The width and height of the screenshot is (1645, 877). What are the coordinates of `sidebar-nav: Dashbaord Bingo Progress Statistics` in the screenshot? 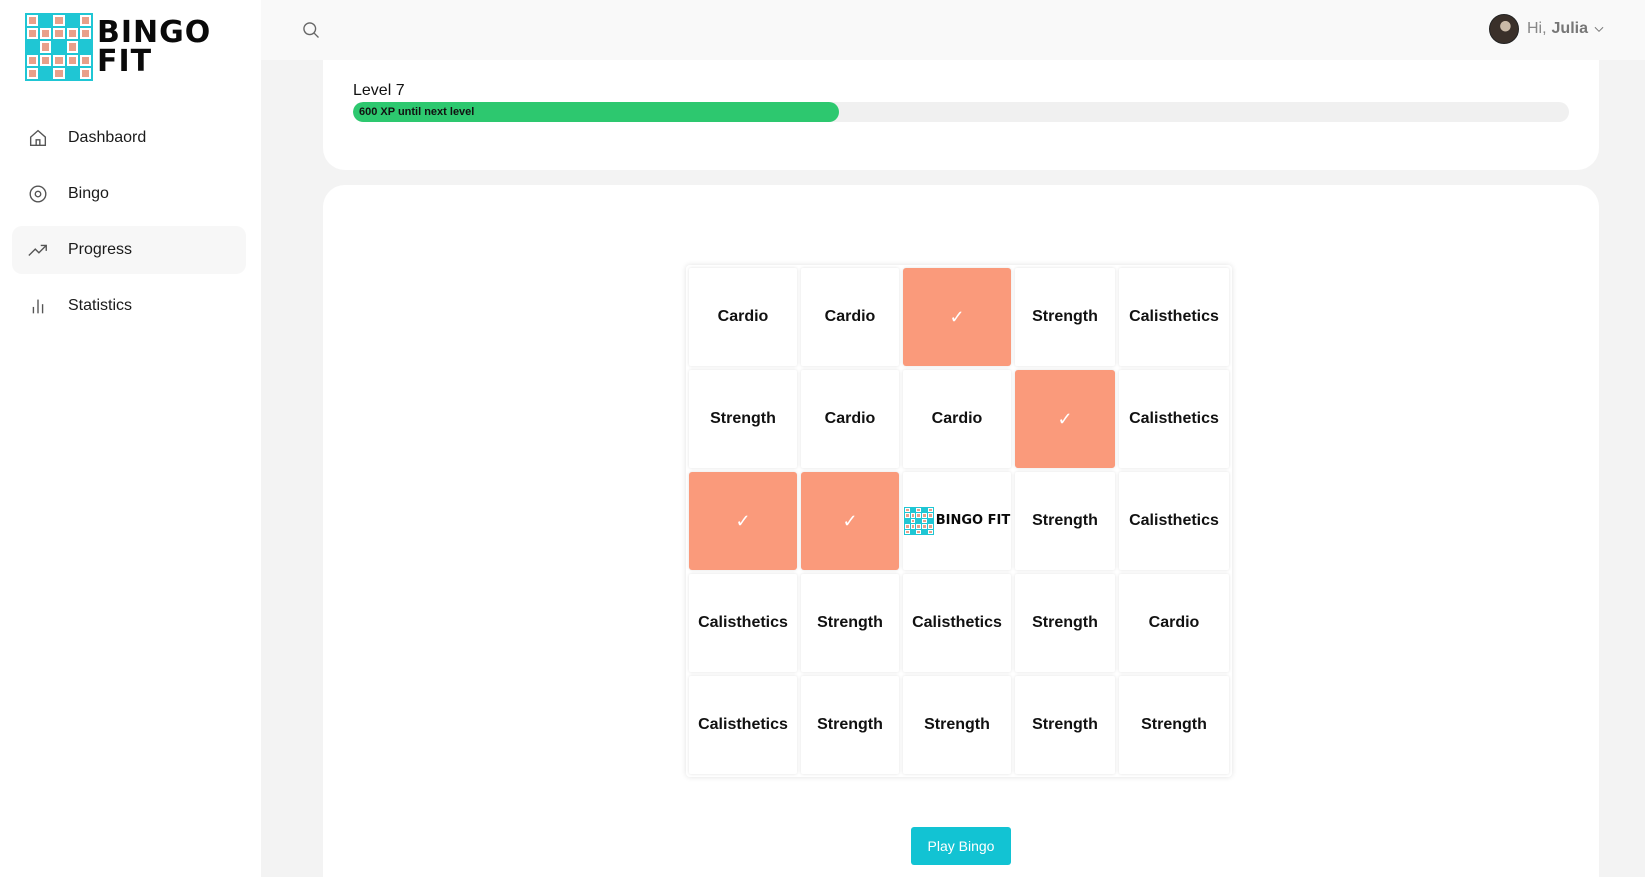 It's located at (129, 226).